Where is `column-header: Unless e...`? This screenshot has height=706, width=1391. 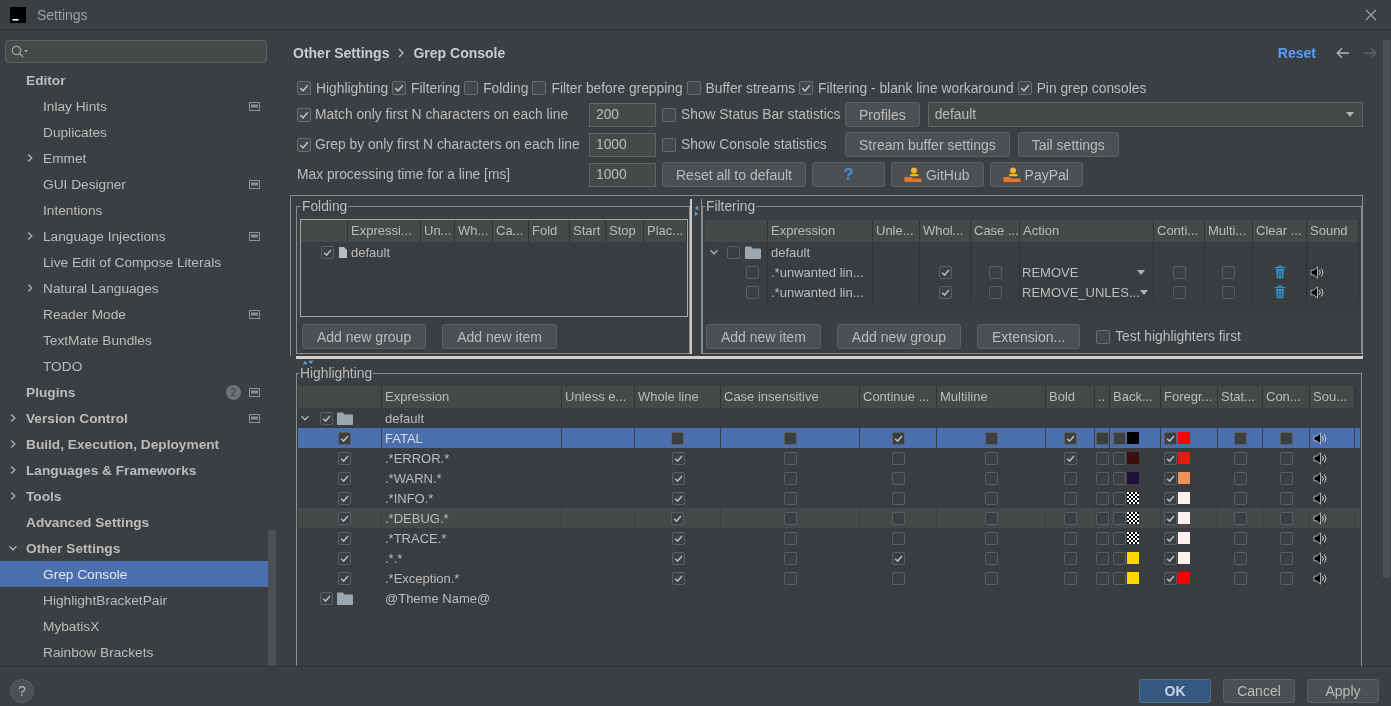
column-header: Unless e... is located at coordinates (598, 397).